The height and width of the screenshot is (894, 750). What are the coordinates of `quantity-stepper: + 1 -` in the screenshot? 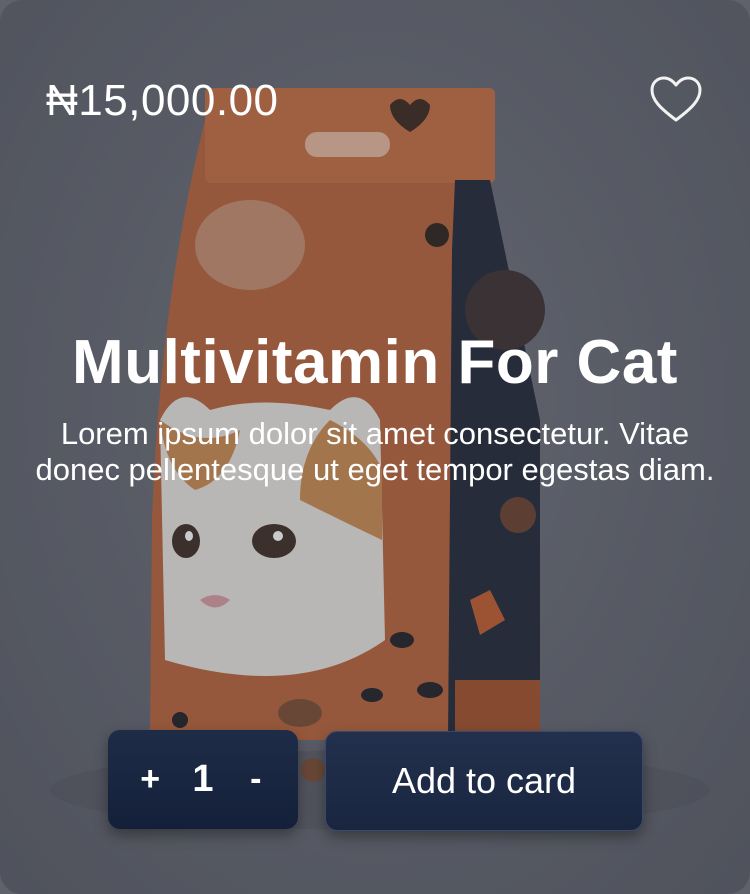 It's located at (203, 779).